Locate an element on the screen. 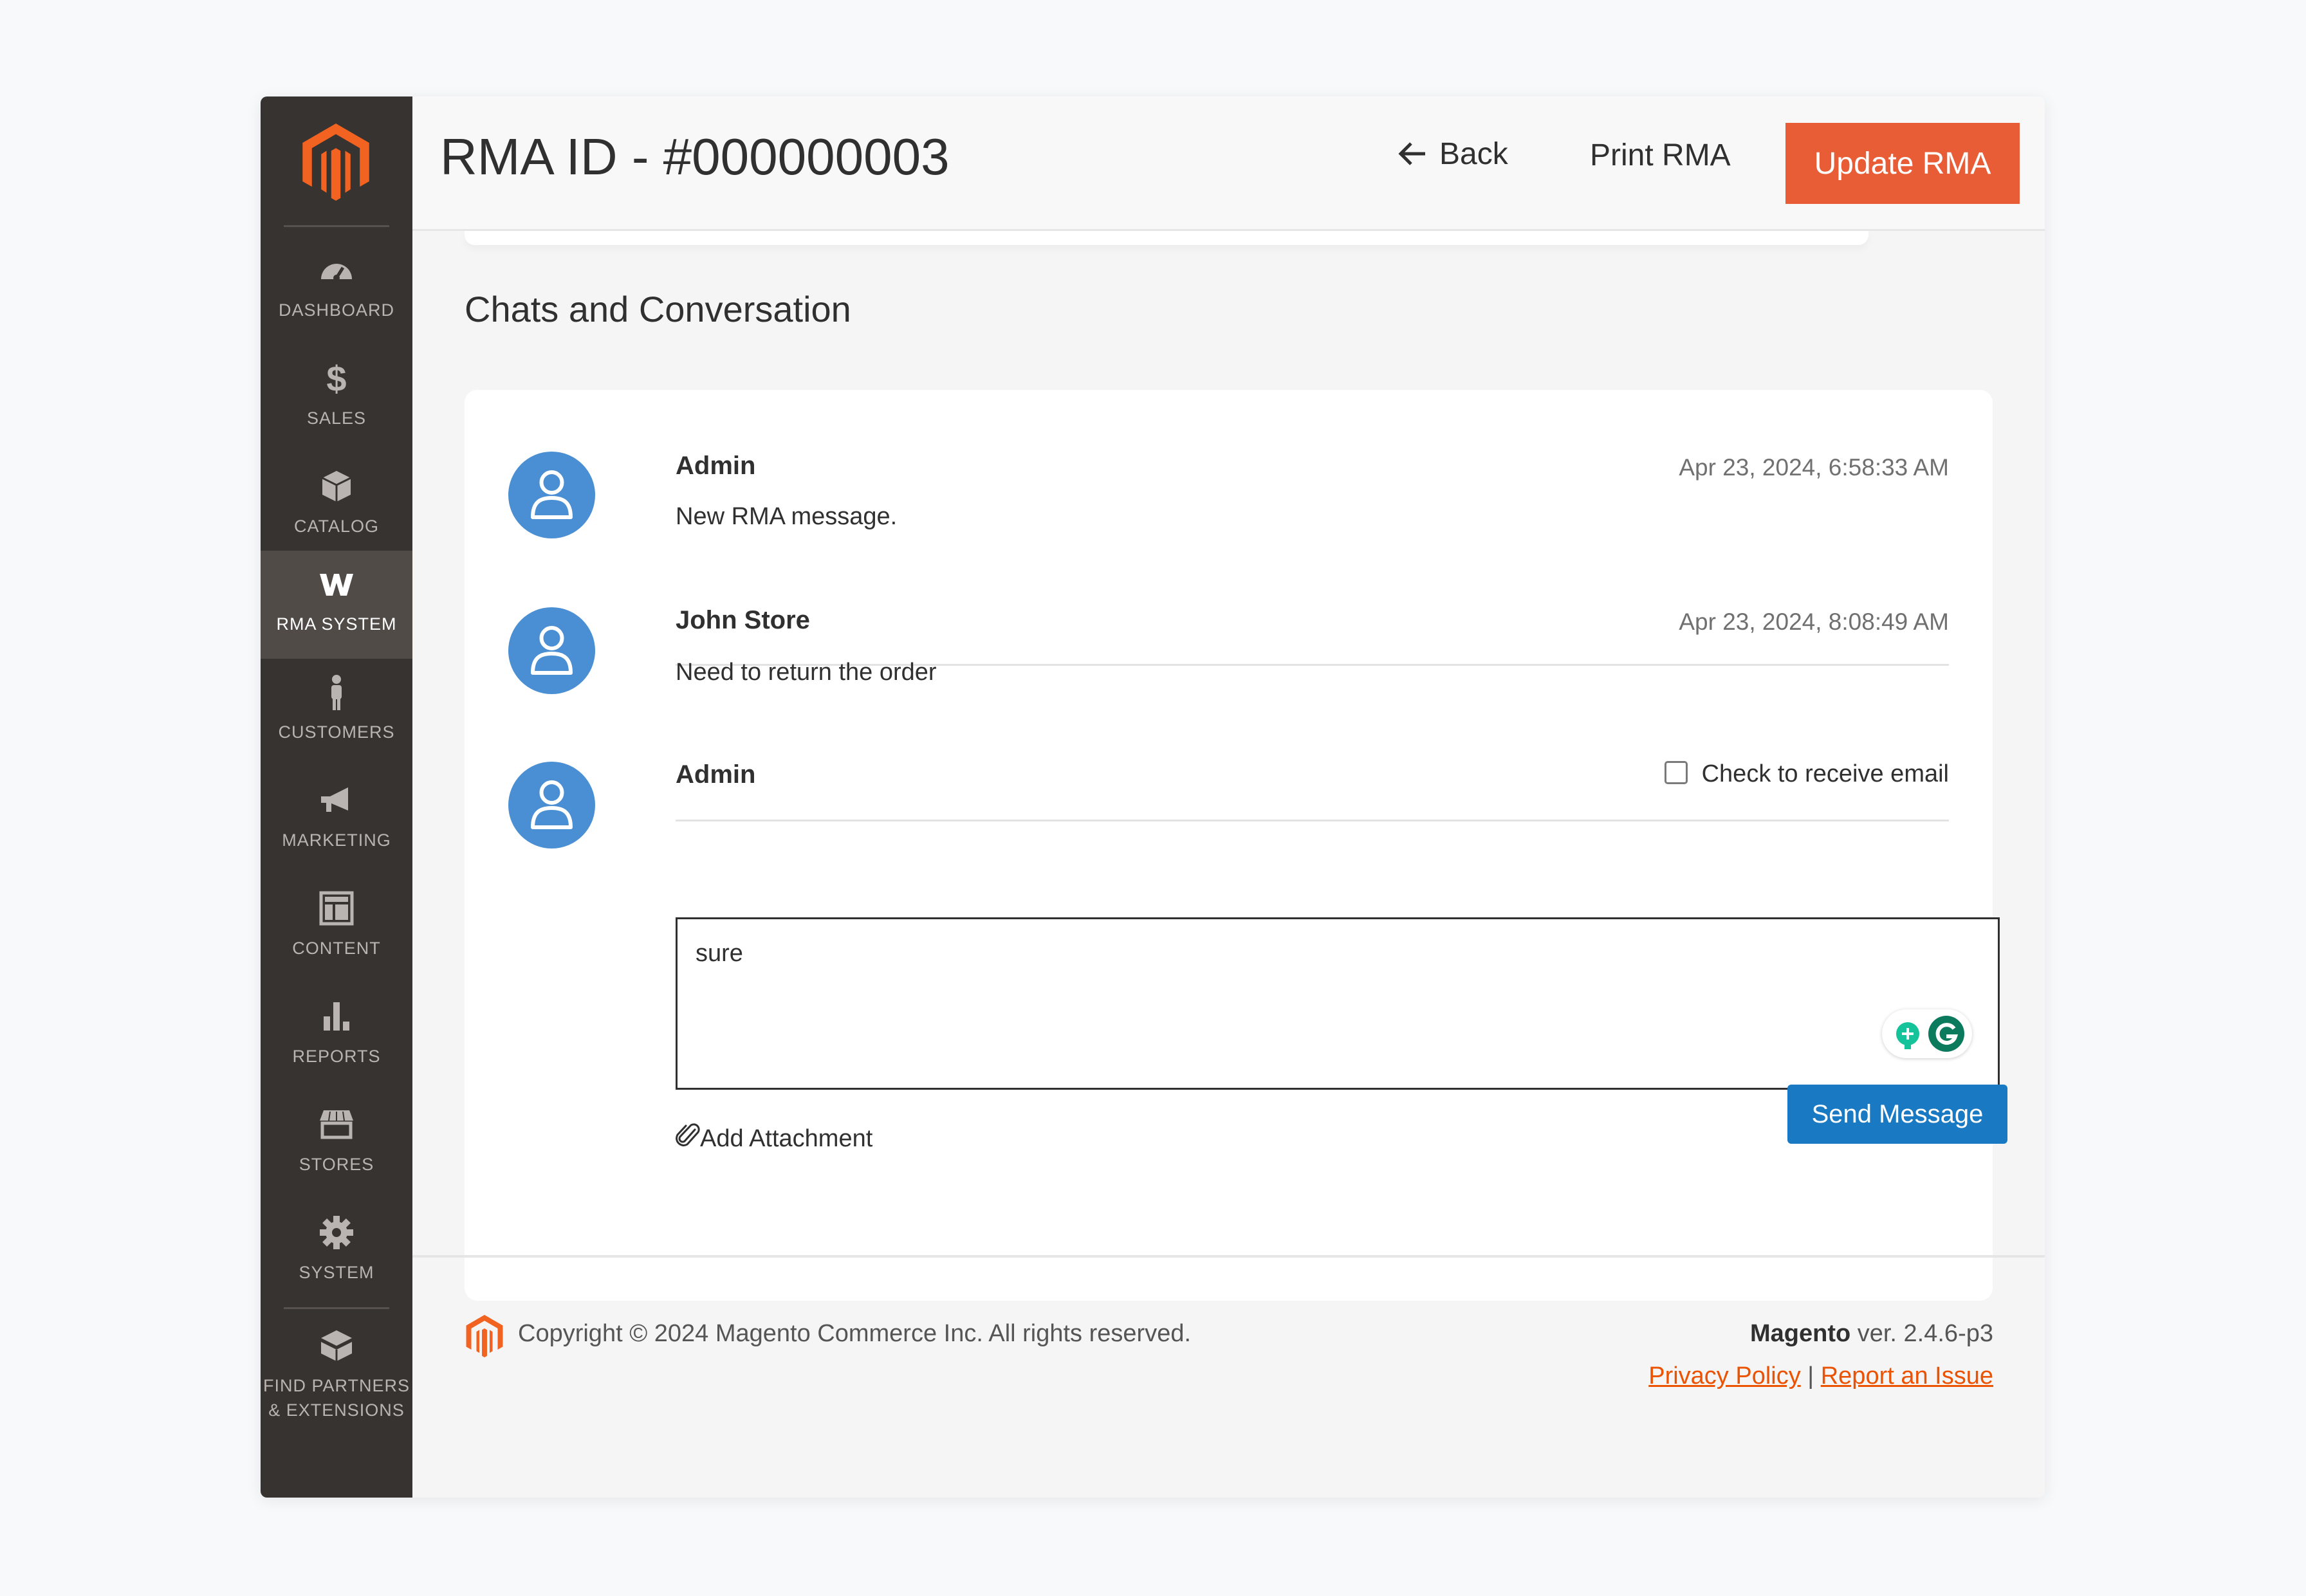 The width and height of the screenshot is (2306, 1596). blocks-icon is located at coordinates (337, 1345).